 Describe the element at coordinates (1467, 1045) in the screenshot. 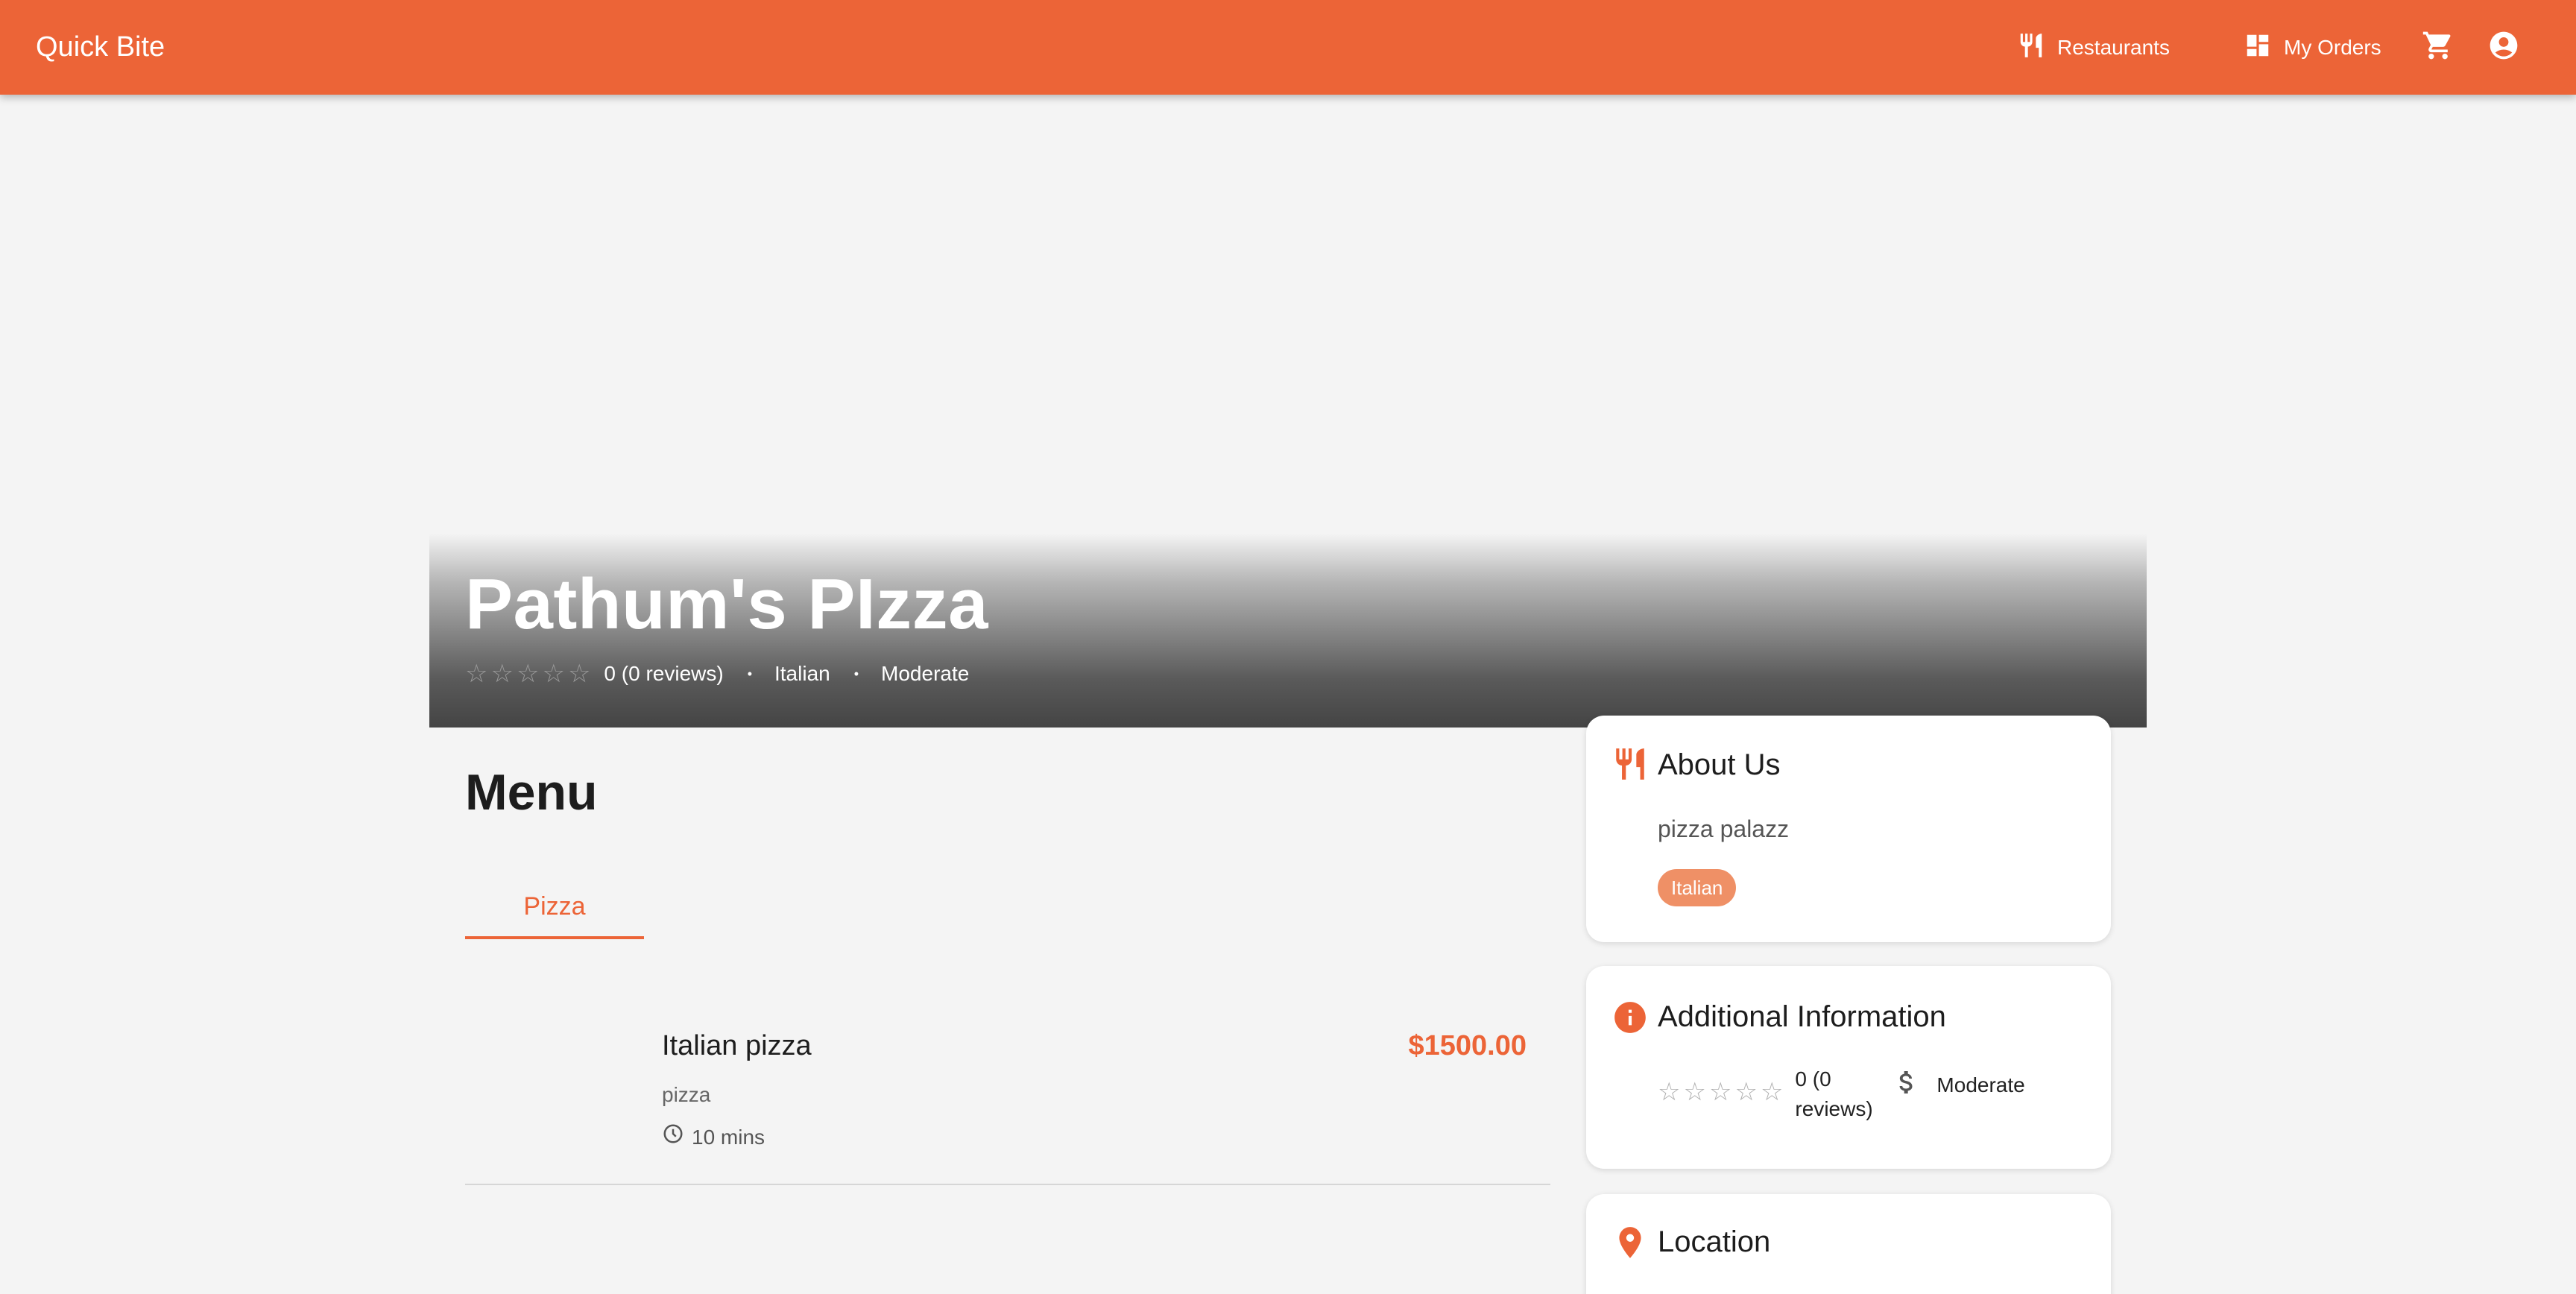

I see `menu-item-price: $1500.00` at that location.